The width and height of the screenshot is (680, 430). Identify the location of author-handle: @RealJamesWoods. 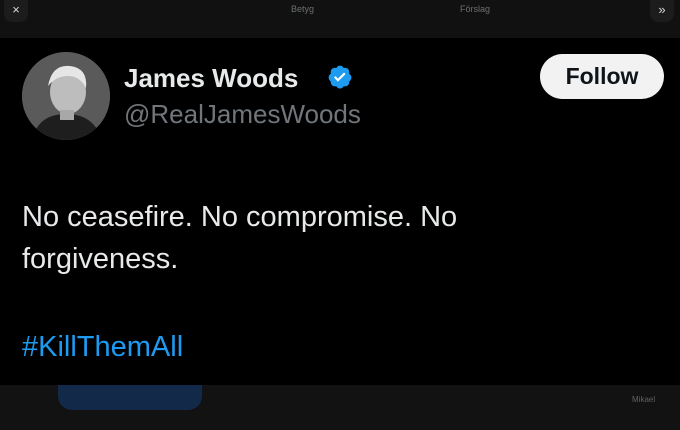
(242, 114).